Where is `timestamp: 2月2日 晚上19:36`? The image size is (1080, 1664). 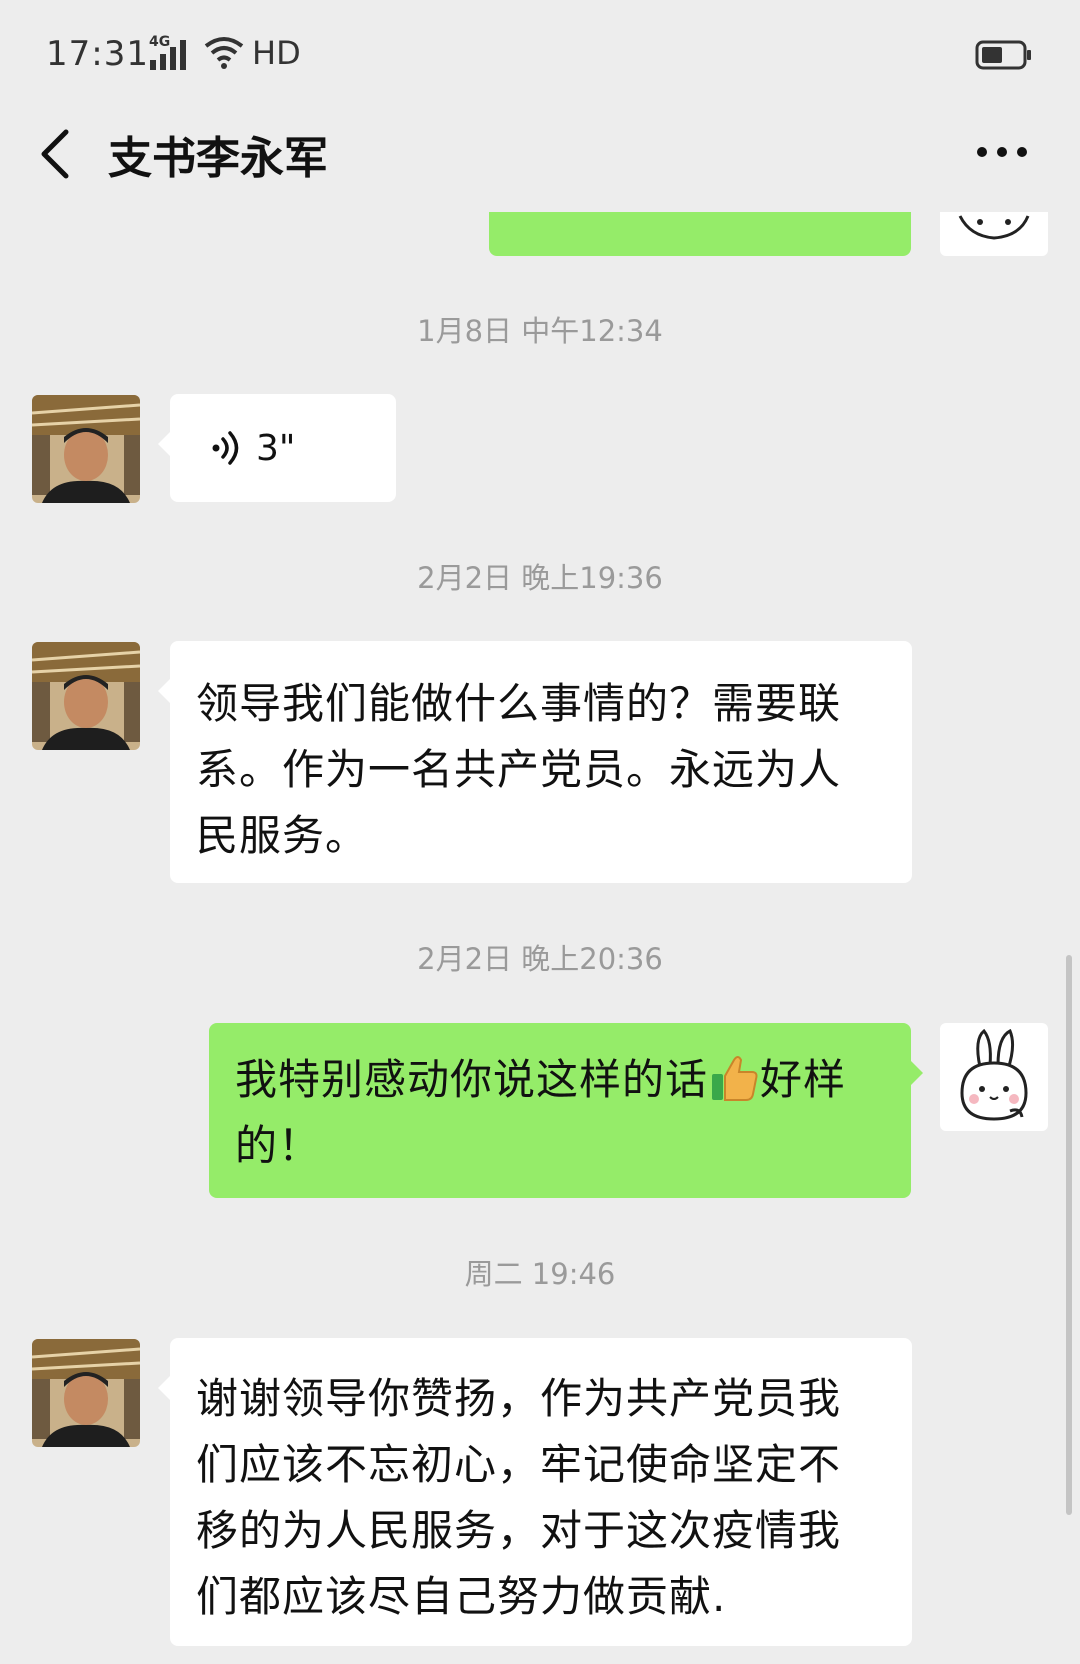
timestamp: 2月2日 晚上19:36 is located at coordinates (540, 578).